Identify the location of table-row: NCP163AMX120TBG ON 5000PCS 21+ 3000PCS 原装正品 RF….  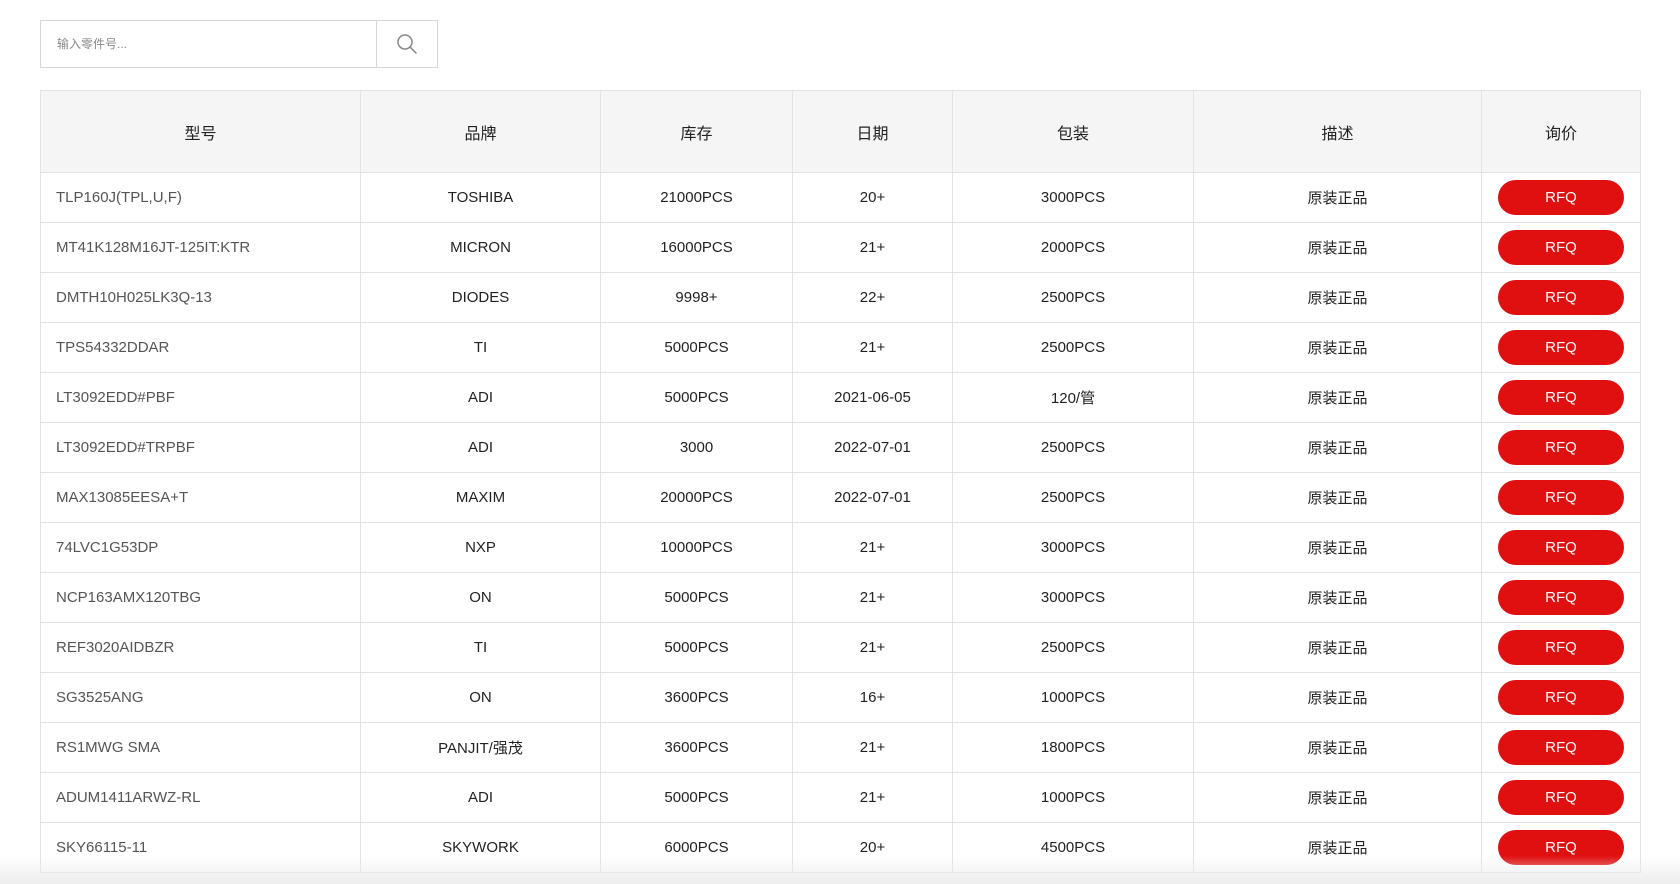
(840, 597).